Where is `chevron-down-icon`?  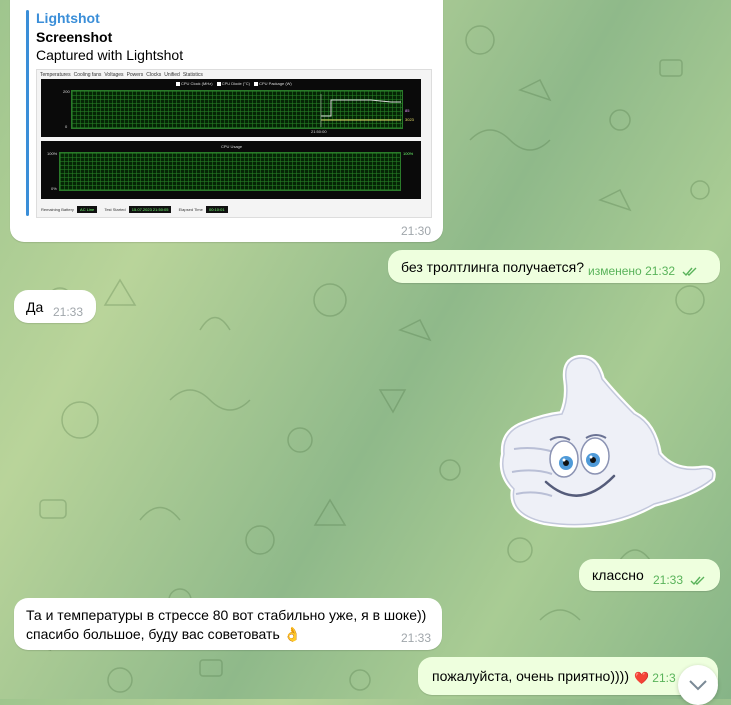
chevron-down-icon is located at coordinates (698, 685).